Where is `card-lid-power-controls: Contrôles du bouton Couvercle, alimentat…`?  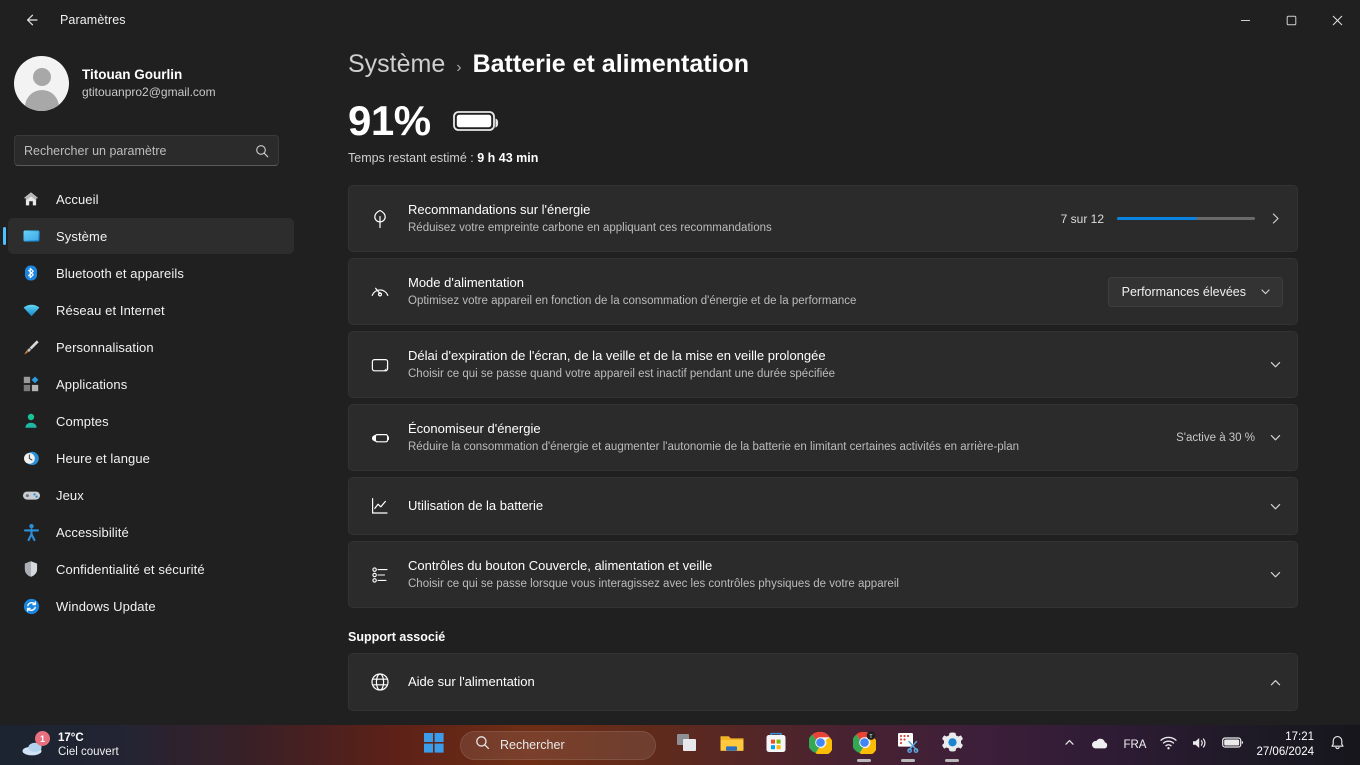
card-lid-power-controls: Contrôles du bouton Couvercle, alimentat… is located at coordinates (823, 574).